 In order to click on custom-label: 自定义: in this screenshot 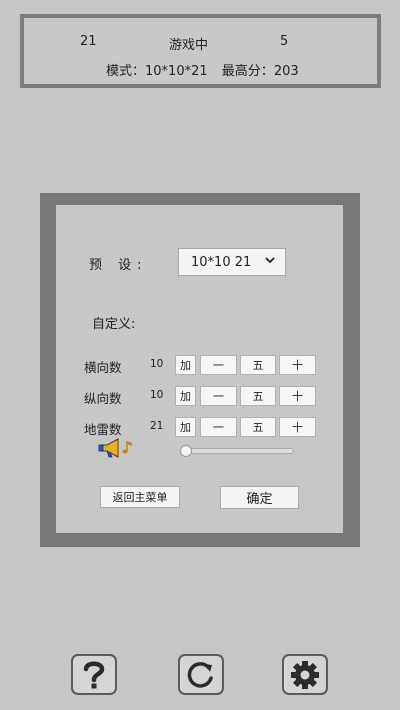, I will do `click(114, 324)`.